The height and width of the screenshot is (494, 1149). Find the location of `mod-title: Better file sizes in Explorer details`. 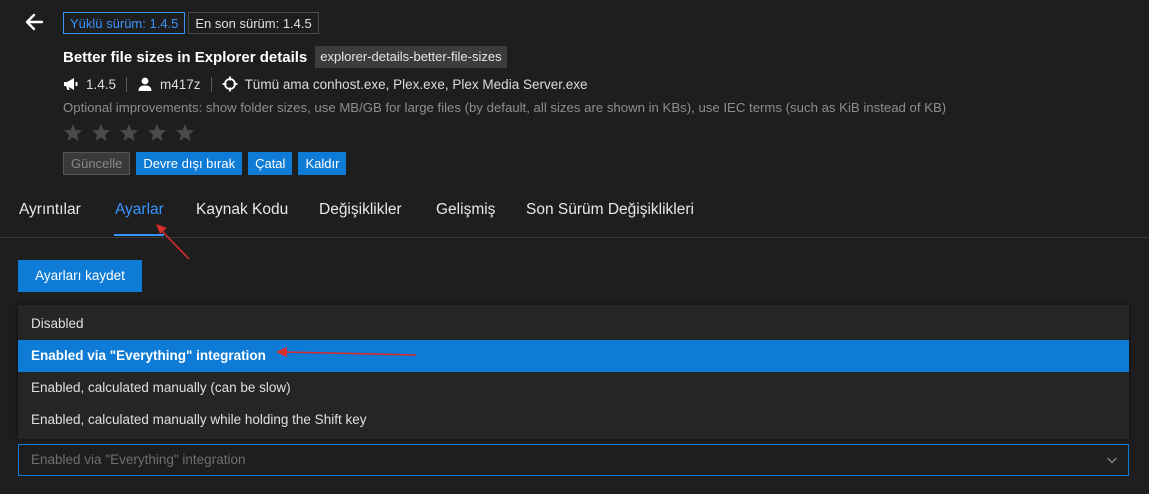

mod-title: Better file sizes in Explorer details is located at coordinates (185, 57).